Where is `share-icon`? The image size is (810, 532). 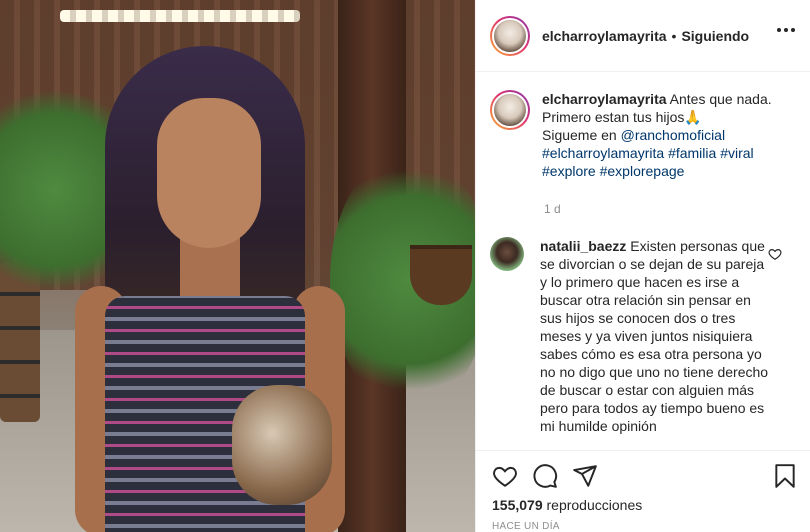
share-icon is located at coordinates (585, 476).